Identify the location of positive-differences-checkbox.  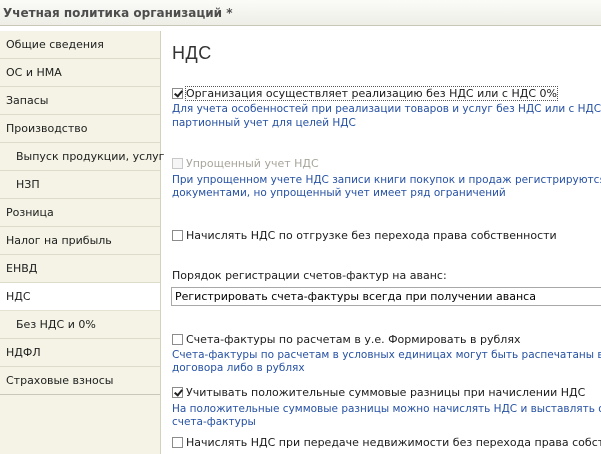
(177, 392).